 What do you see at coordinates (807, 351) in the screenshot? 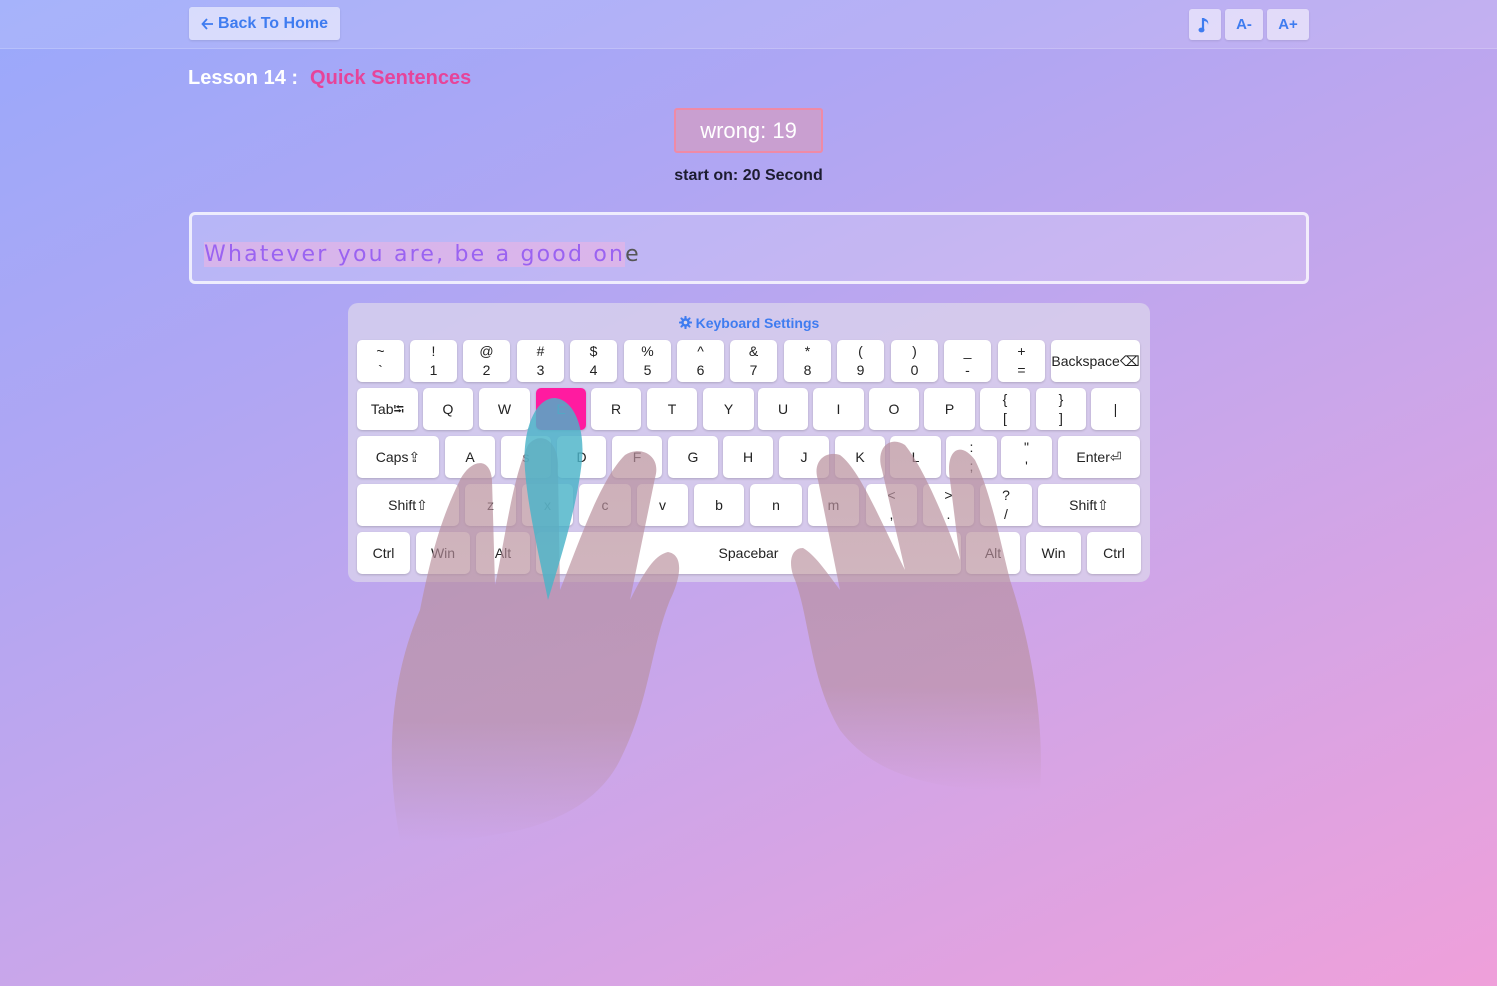
I see `key-shift-label: *` at bounding box center [807, 351].